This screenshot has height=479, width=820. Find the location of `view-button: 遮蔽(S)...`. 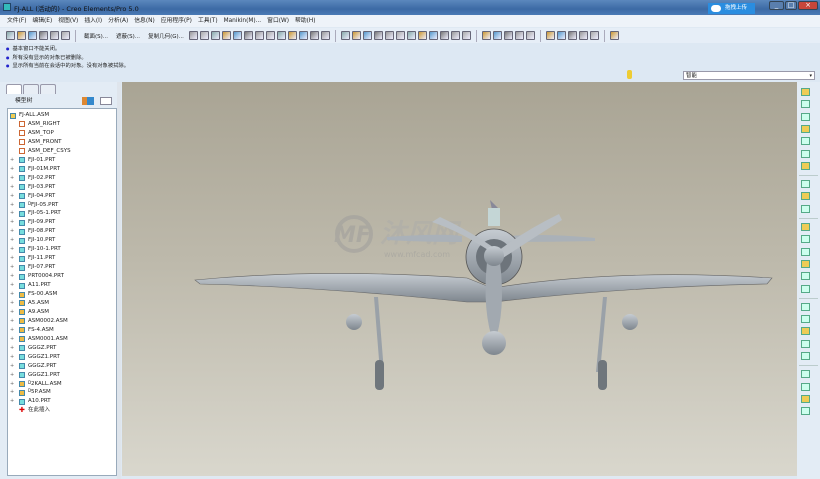

view-button: 遮蔽(S)... is located at coordinates (128, 36).